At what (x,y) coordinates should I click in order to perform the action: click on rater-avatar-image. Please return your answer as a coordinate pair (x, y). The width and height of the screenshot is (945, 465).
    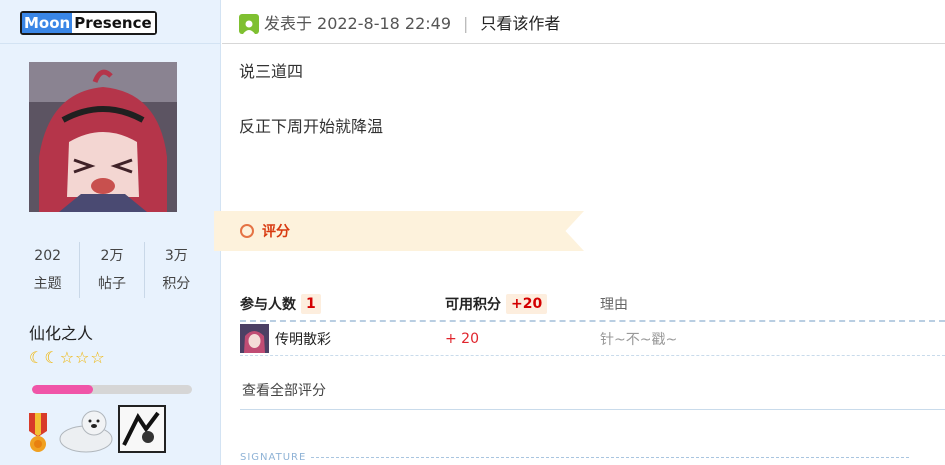
    Looking at the image, I should click on (254, 338).